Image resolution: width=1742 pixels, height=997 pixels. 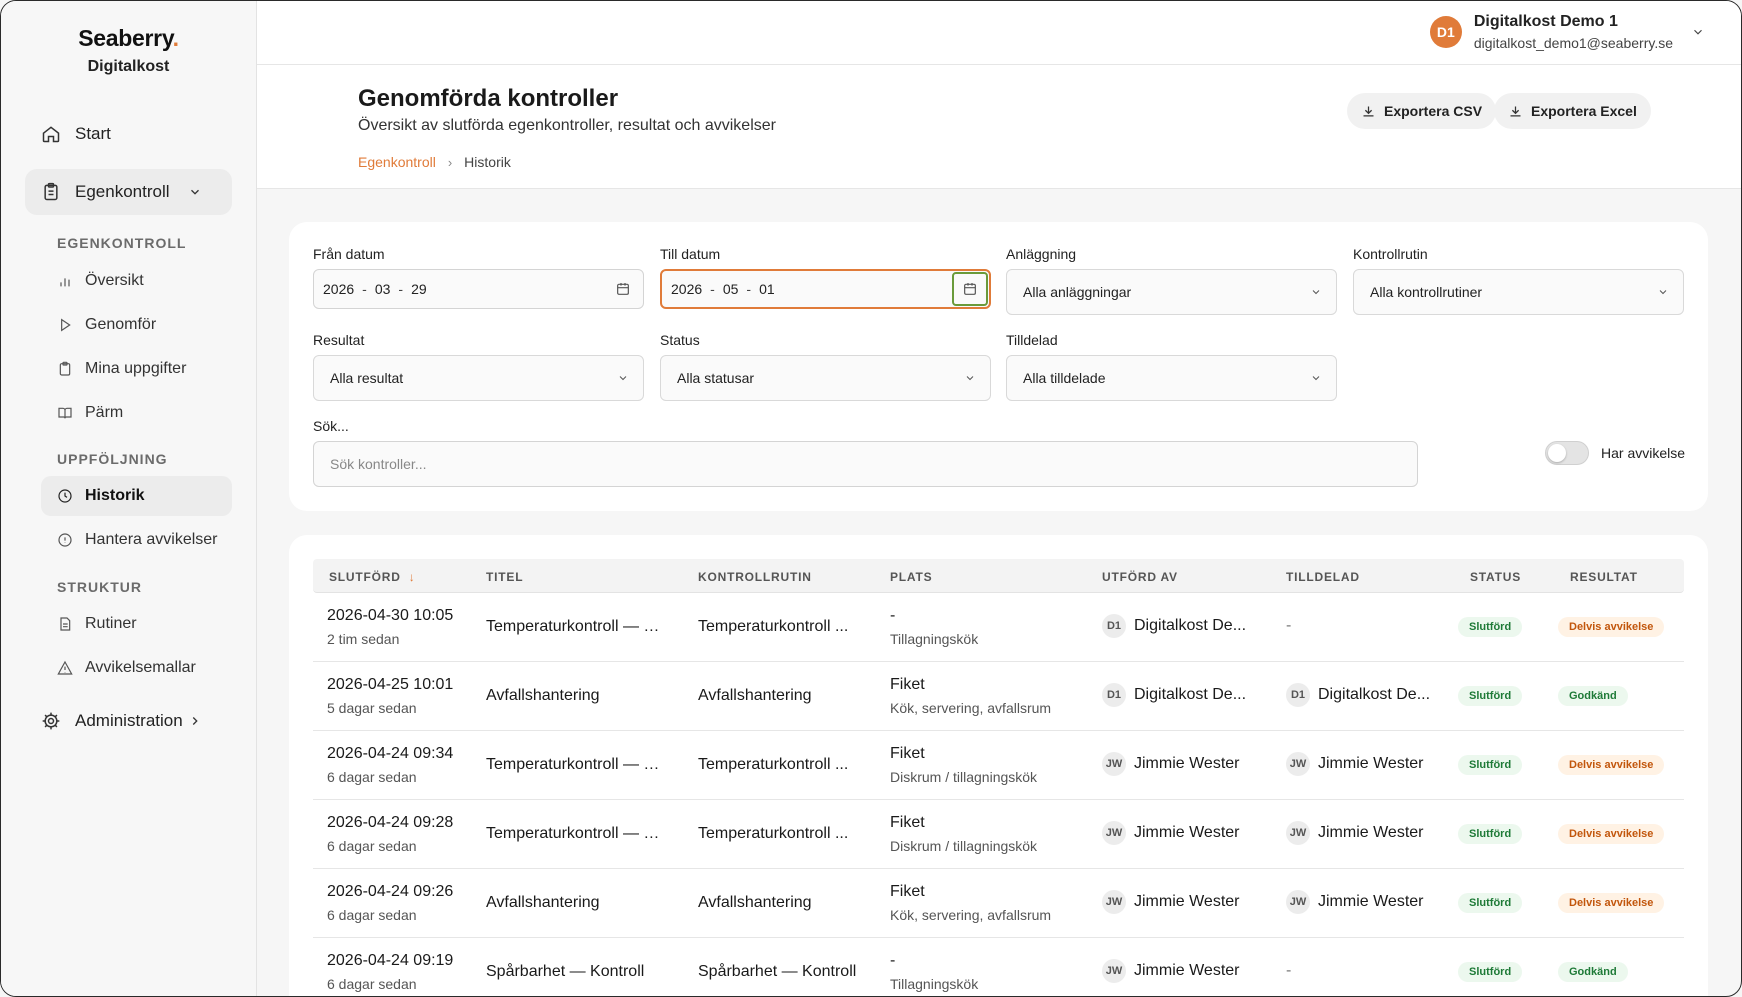 I want to click on breadcrumb-egenkontroll: Egenkontroll, so click(x=397, y=162).